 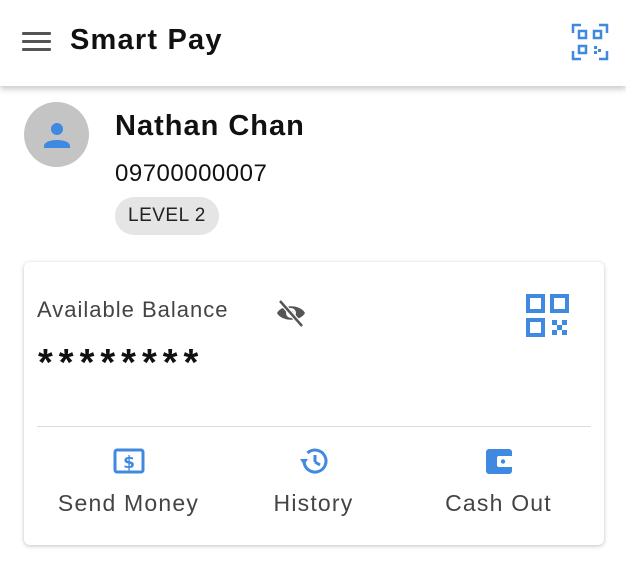 I want to click on my-qr-button, so click(x=549, y=317).